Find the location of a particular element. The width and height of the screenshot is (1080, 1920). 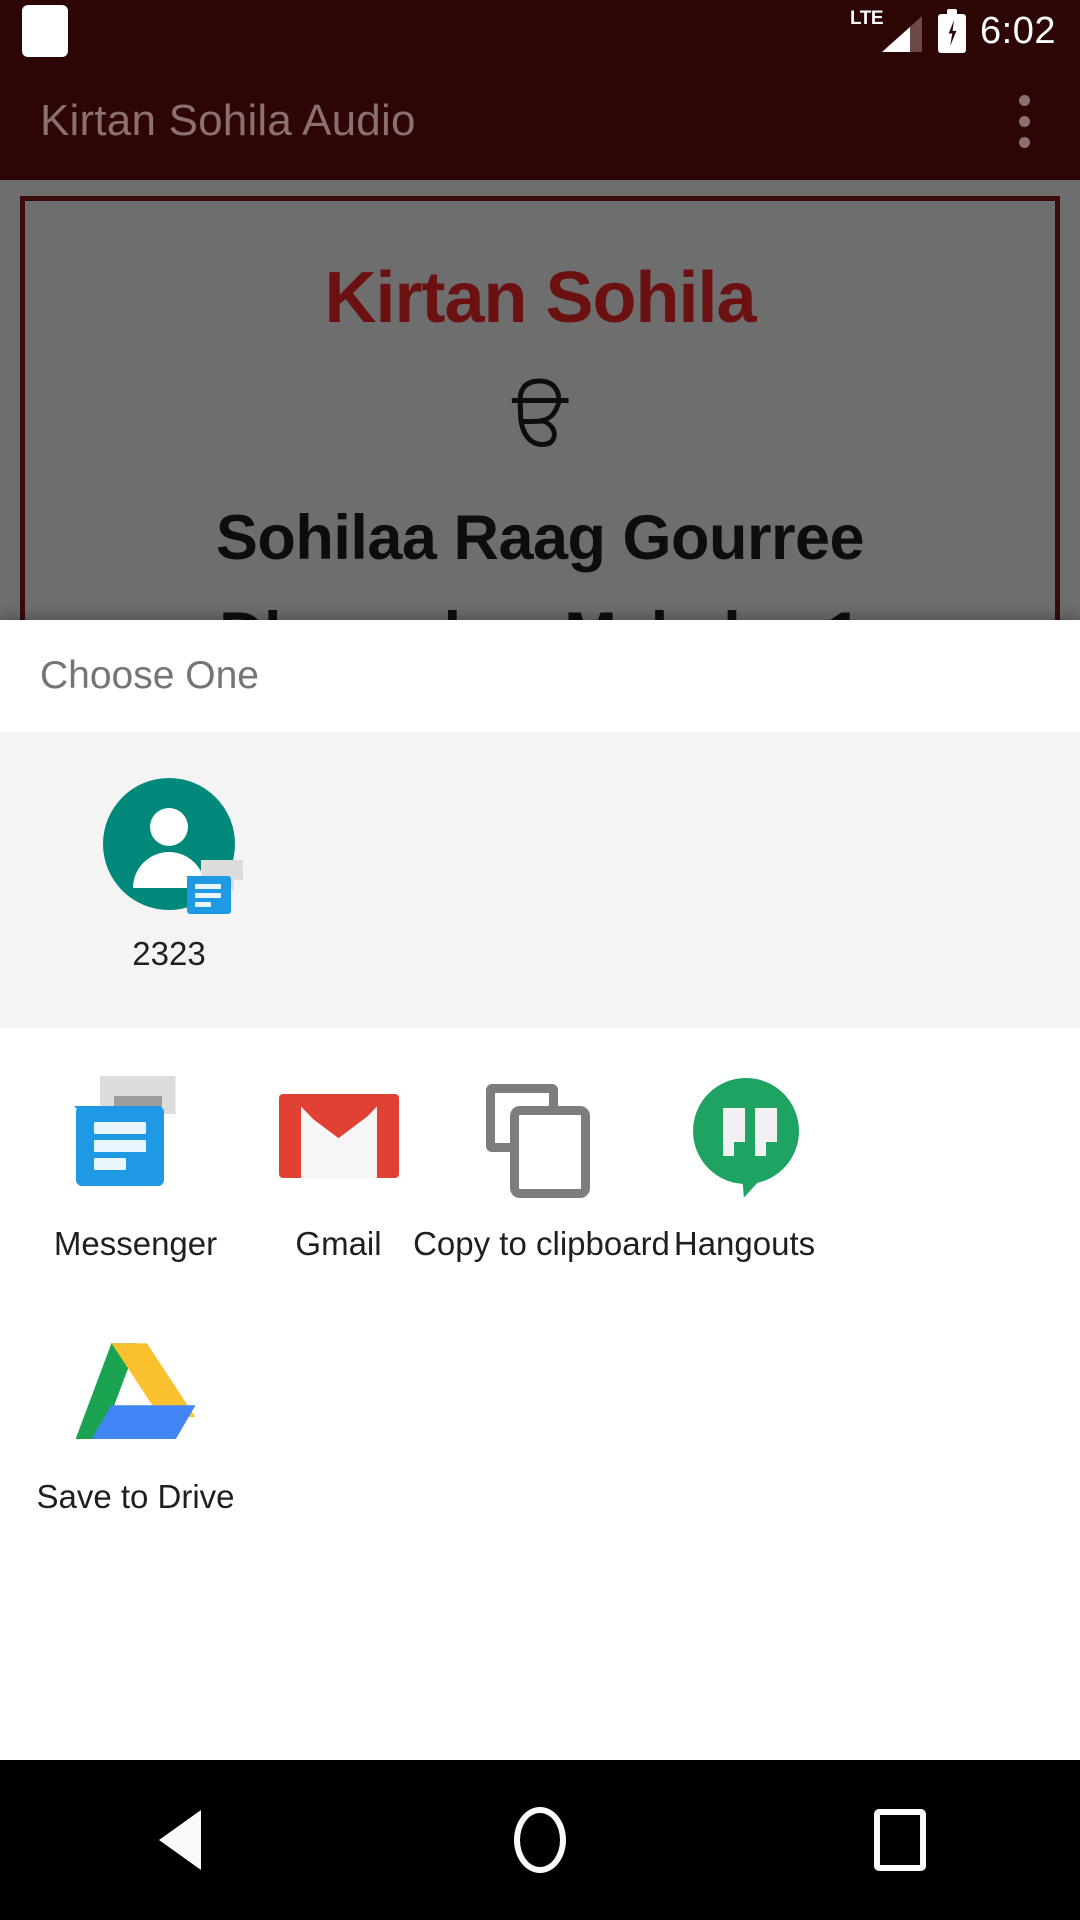

home-circle-icon is located at coordinates (540, 1840).